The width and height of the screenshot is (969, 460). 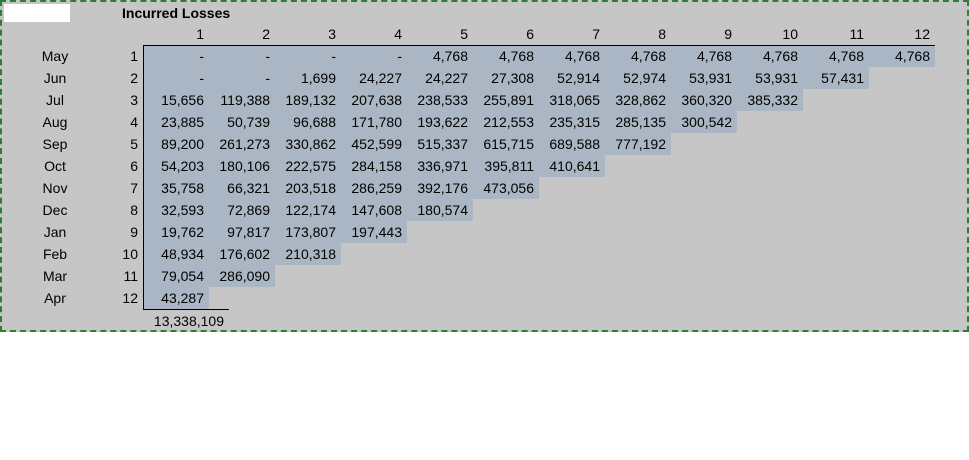 What do you see at coordinates (506, 100) in the screenshot?
I see `loss-cell: 255,891` at bounding box center [506, 100].